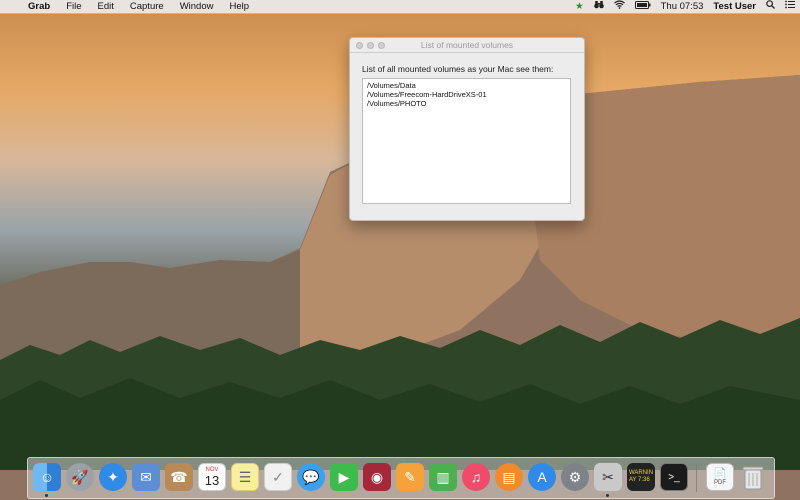 This screenshot has width=800, height=500. I want to click on menu-file: File, so click(73, 7).